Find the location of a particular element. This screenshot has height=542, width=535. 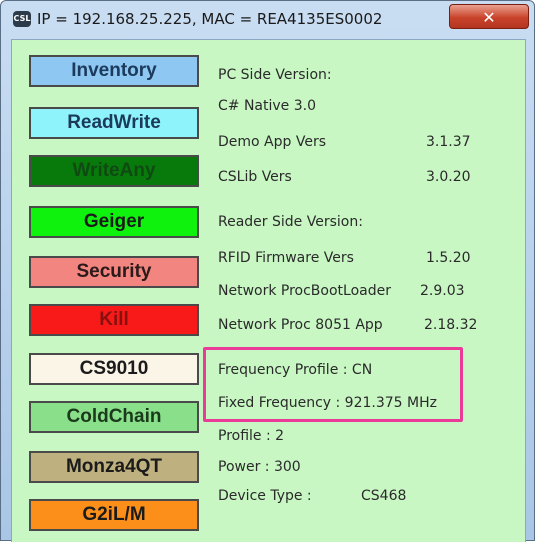

reader-side-version-heading: Reader Side Version: is located at coordinates (290, 222).